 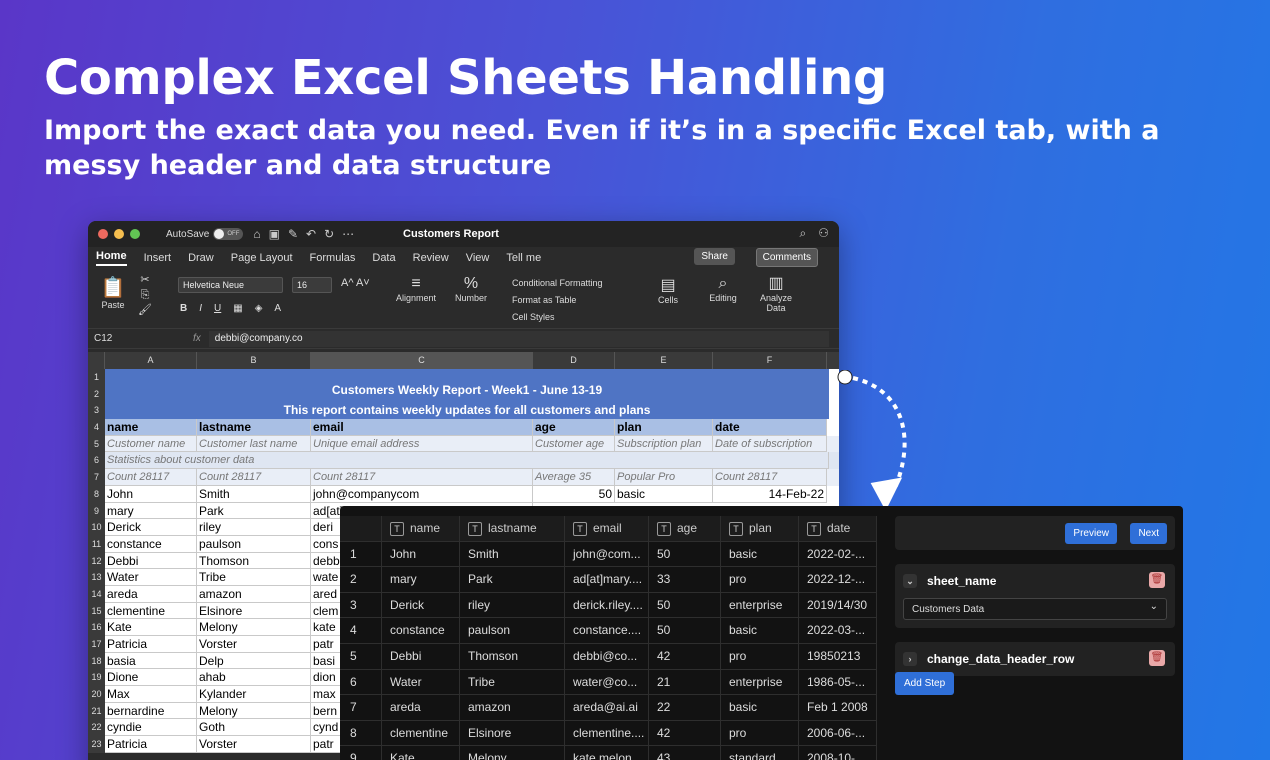 I want to click on cell-styles-button: Cell Styles, so click(x=557, y=317).